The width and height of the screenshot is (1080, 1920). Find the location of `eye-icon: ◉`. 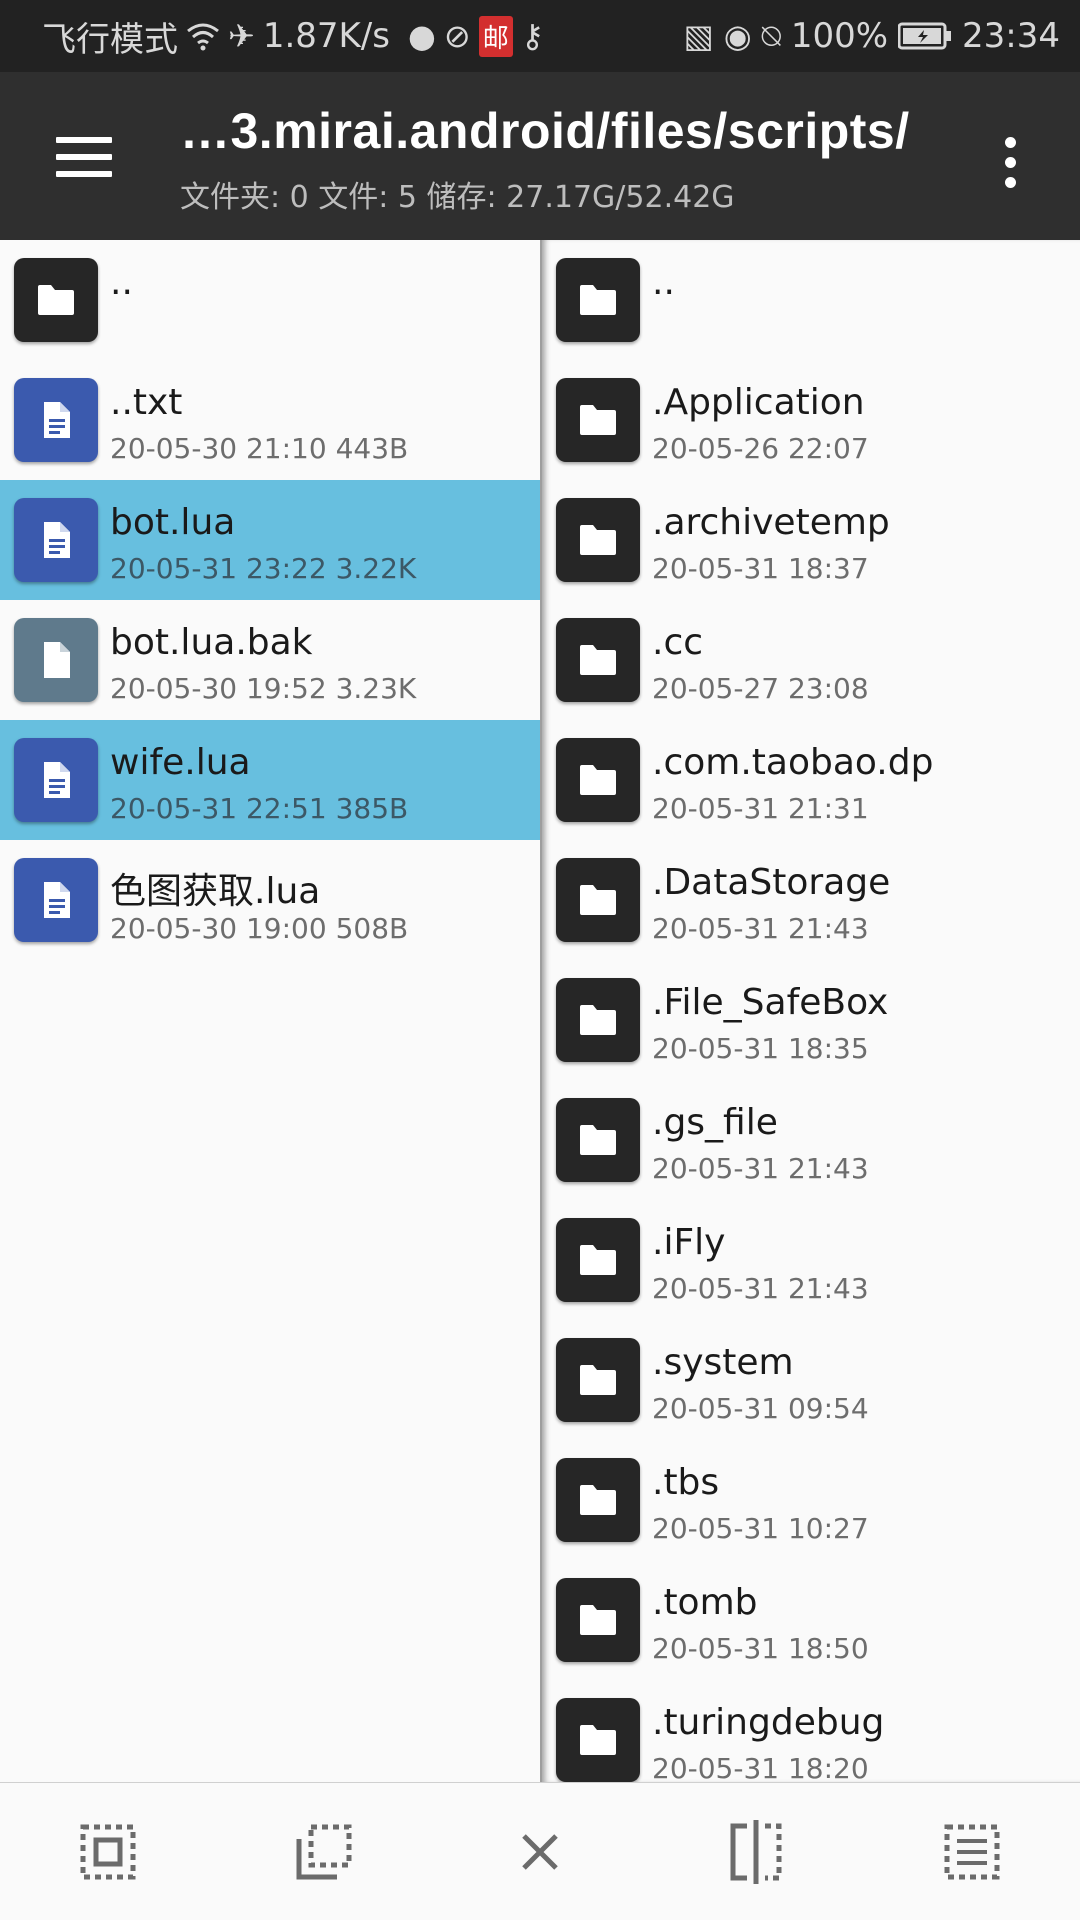

eye-icon: ◉ is located at coordinates (737, 36).